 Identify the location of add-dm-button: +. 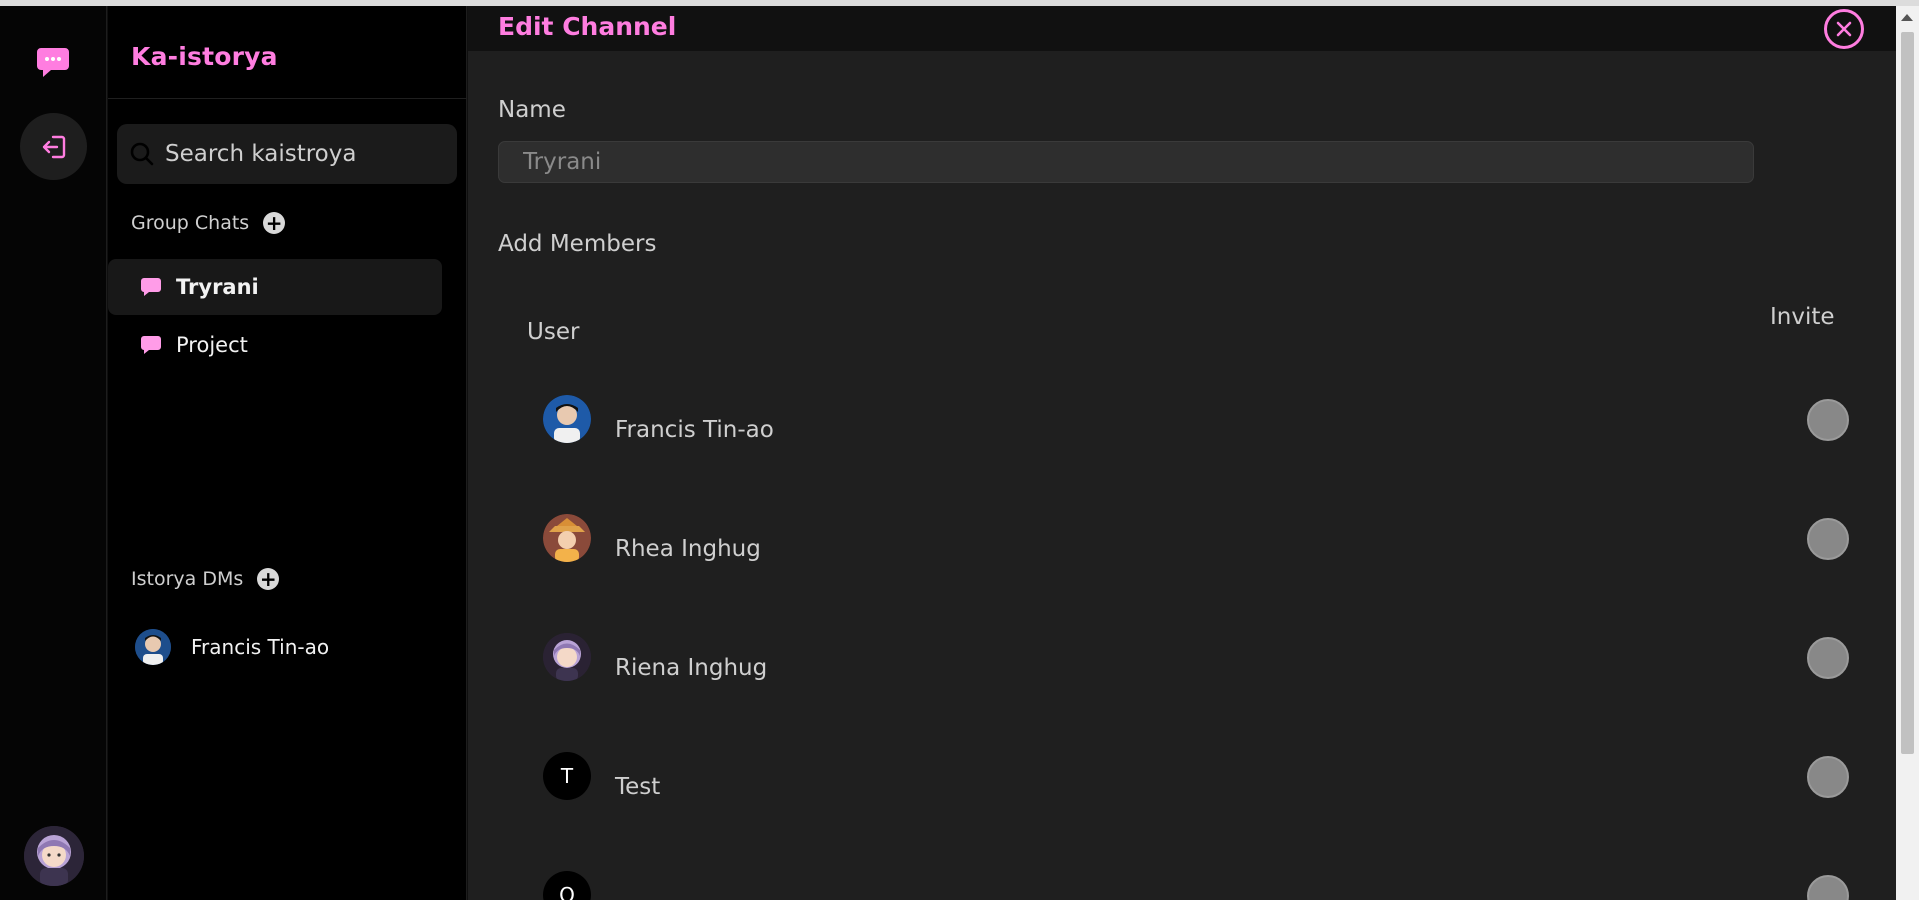
(268, 579).